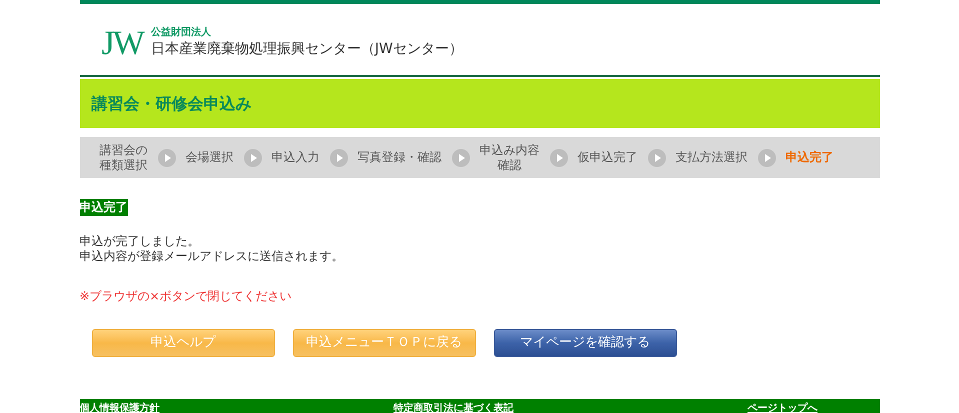  I want to click on step-label: 講習会の 種類選択, so click(124, 157).